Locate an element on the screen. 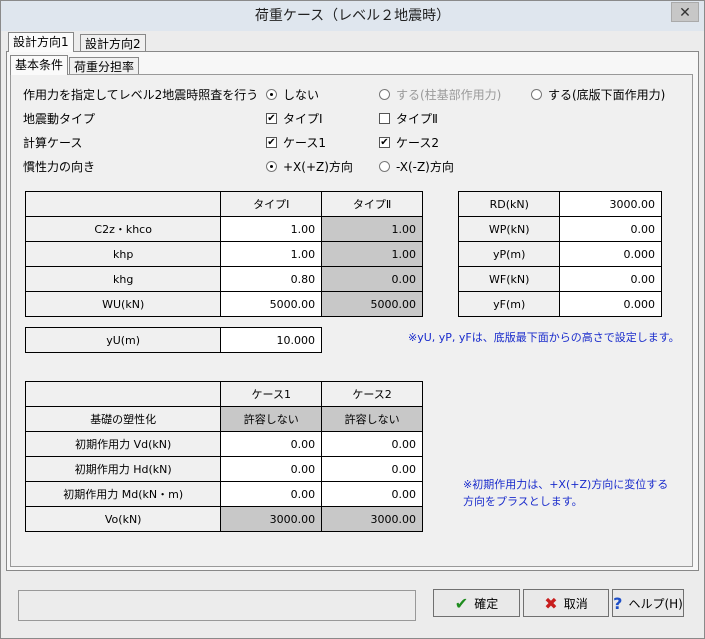 This screenshot has width=705, height=639. tab-basic-conditions: 基本条件 is located at coordinates (39, 65).